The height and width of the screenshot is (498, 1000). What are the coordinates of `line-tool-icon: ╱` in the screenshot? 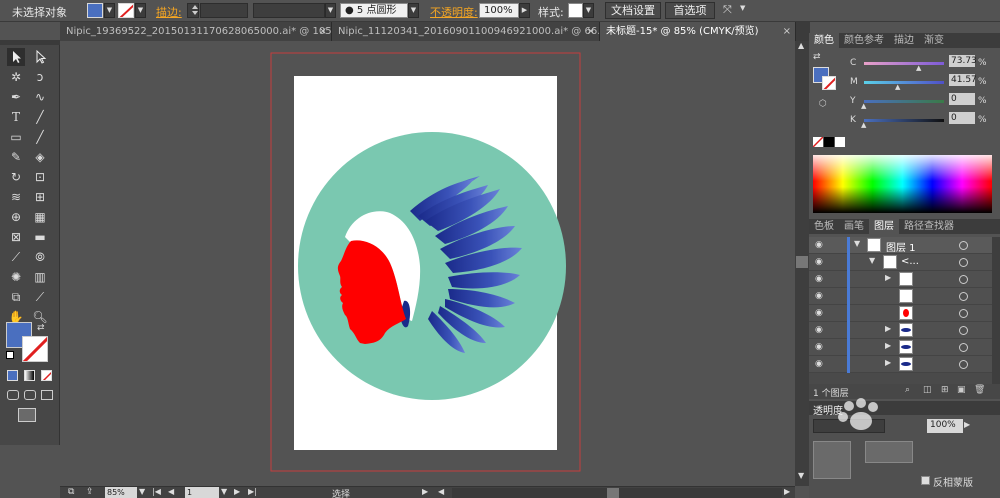 It's located at (40, 117).